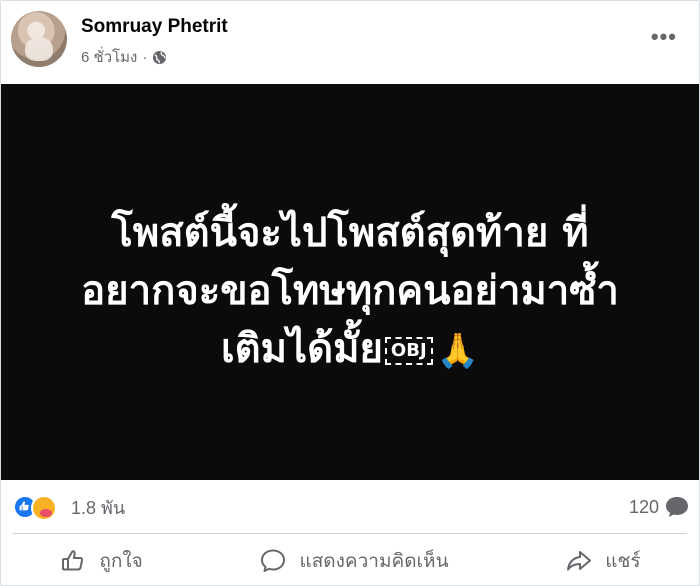 The image size is (700, 586). I want to click on comment-label: แสดงความคิดเห็น, so click(374, 561).